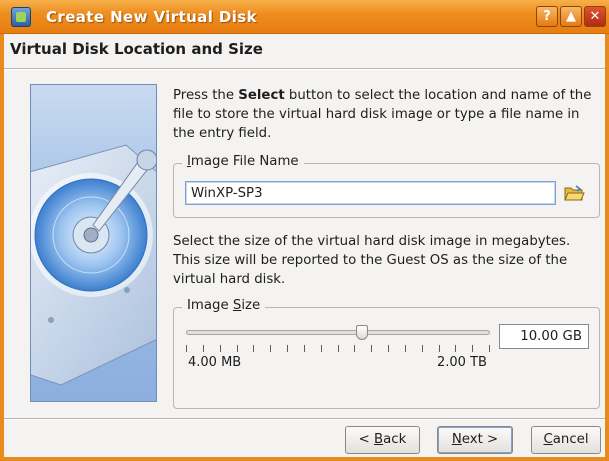 Image resolution: width=609 pixels, height=461 pixels. I want to click on help-button: ?, so click(547, 16).